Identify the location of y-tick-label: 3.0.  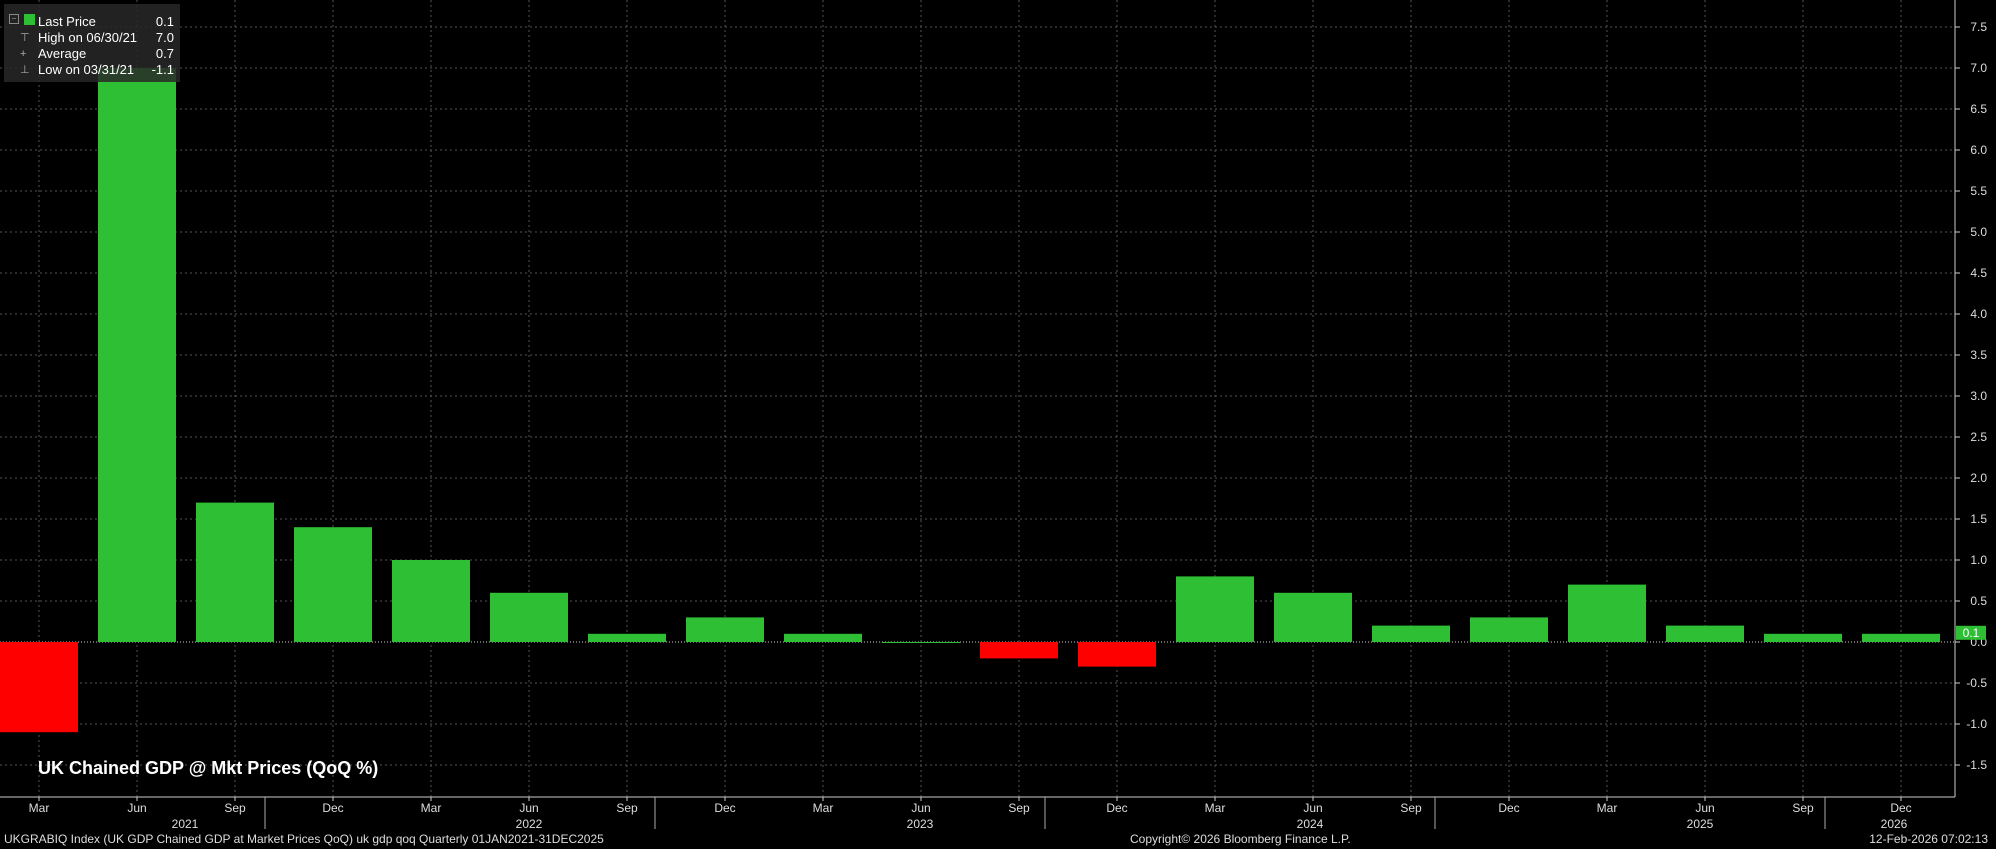
(1978, 396).